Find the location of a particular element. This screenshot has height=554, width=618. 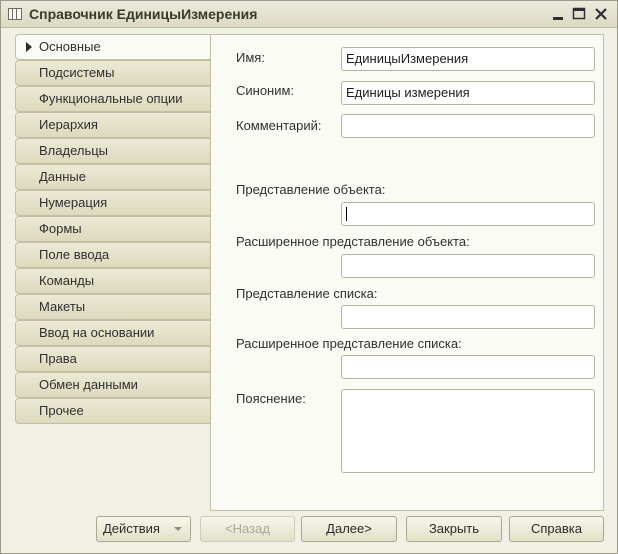

tab-data: Данные is located at coordinates (113, 177).